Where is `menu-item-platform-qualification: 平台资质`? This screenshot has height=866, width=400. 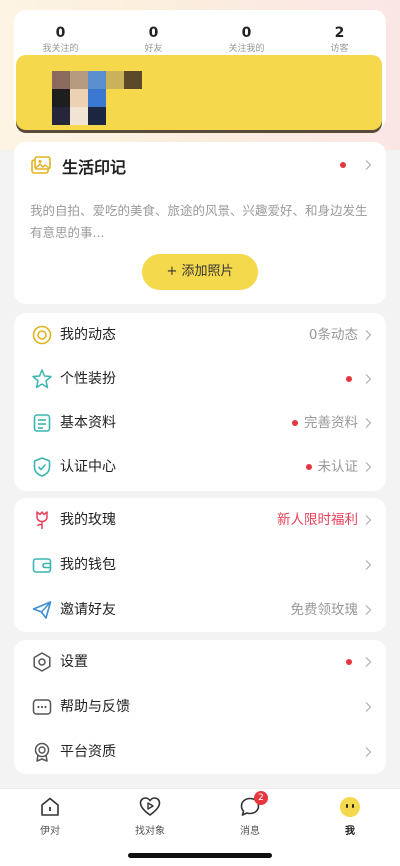 menu-item-platform-qualification: 平台资质 is located at coordinates (200, 752).